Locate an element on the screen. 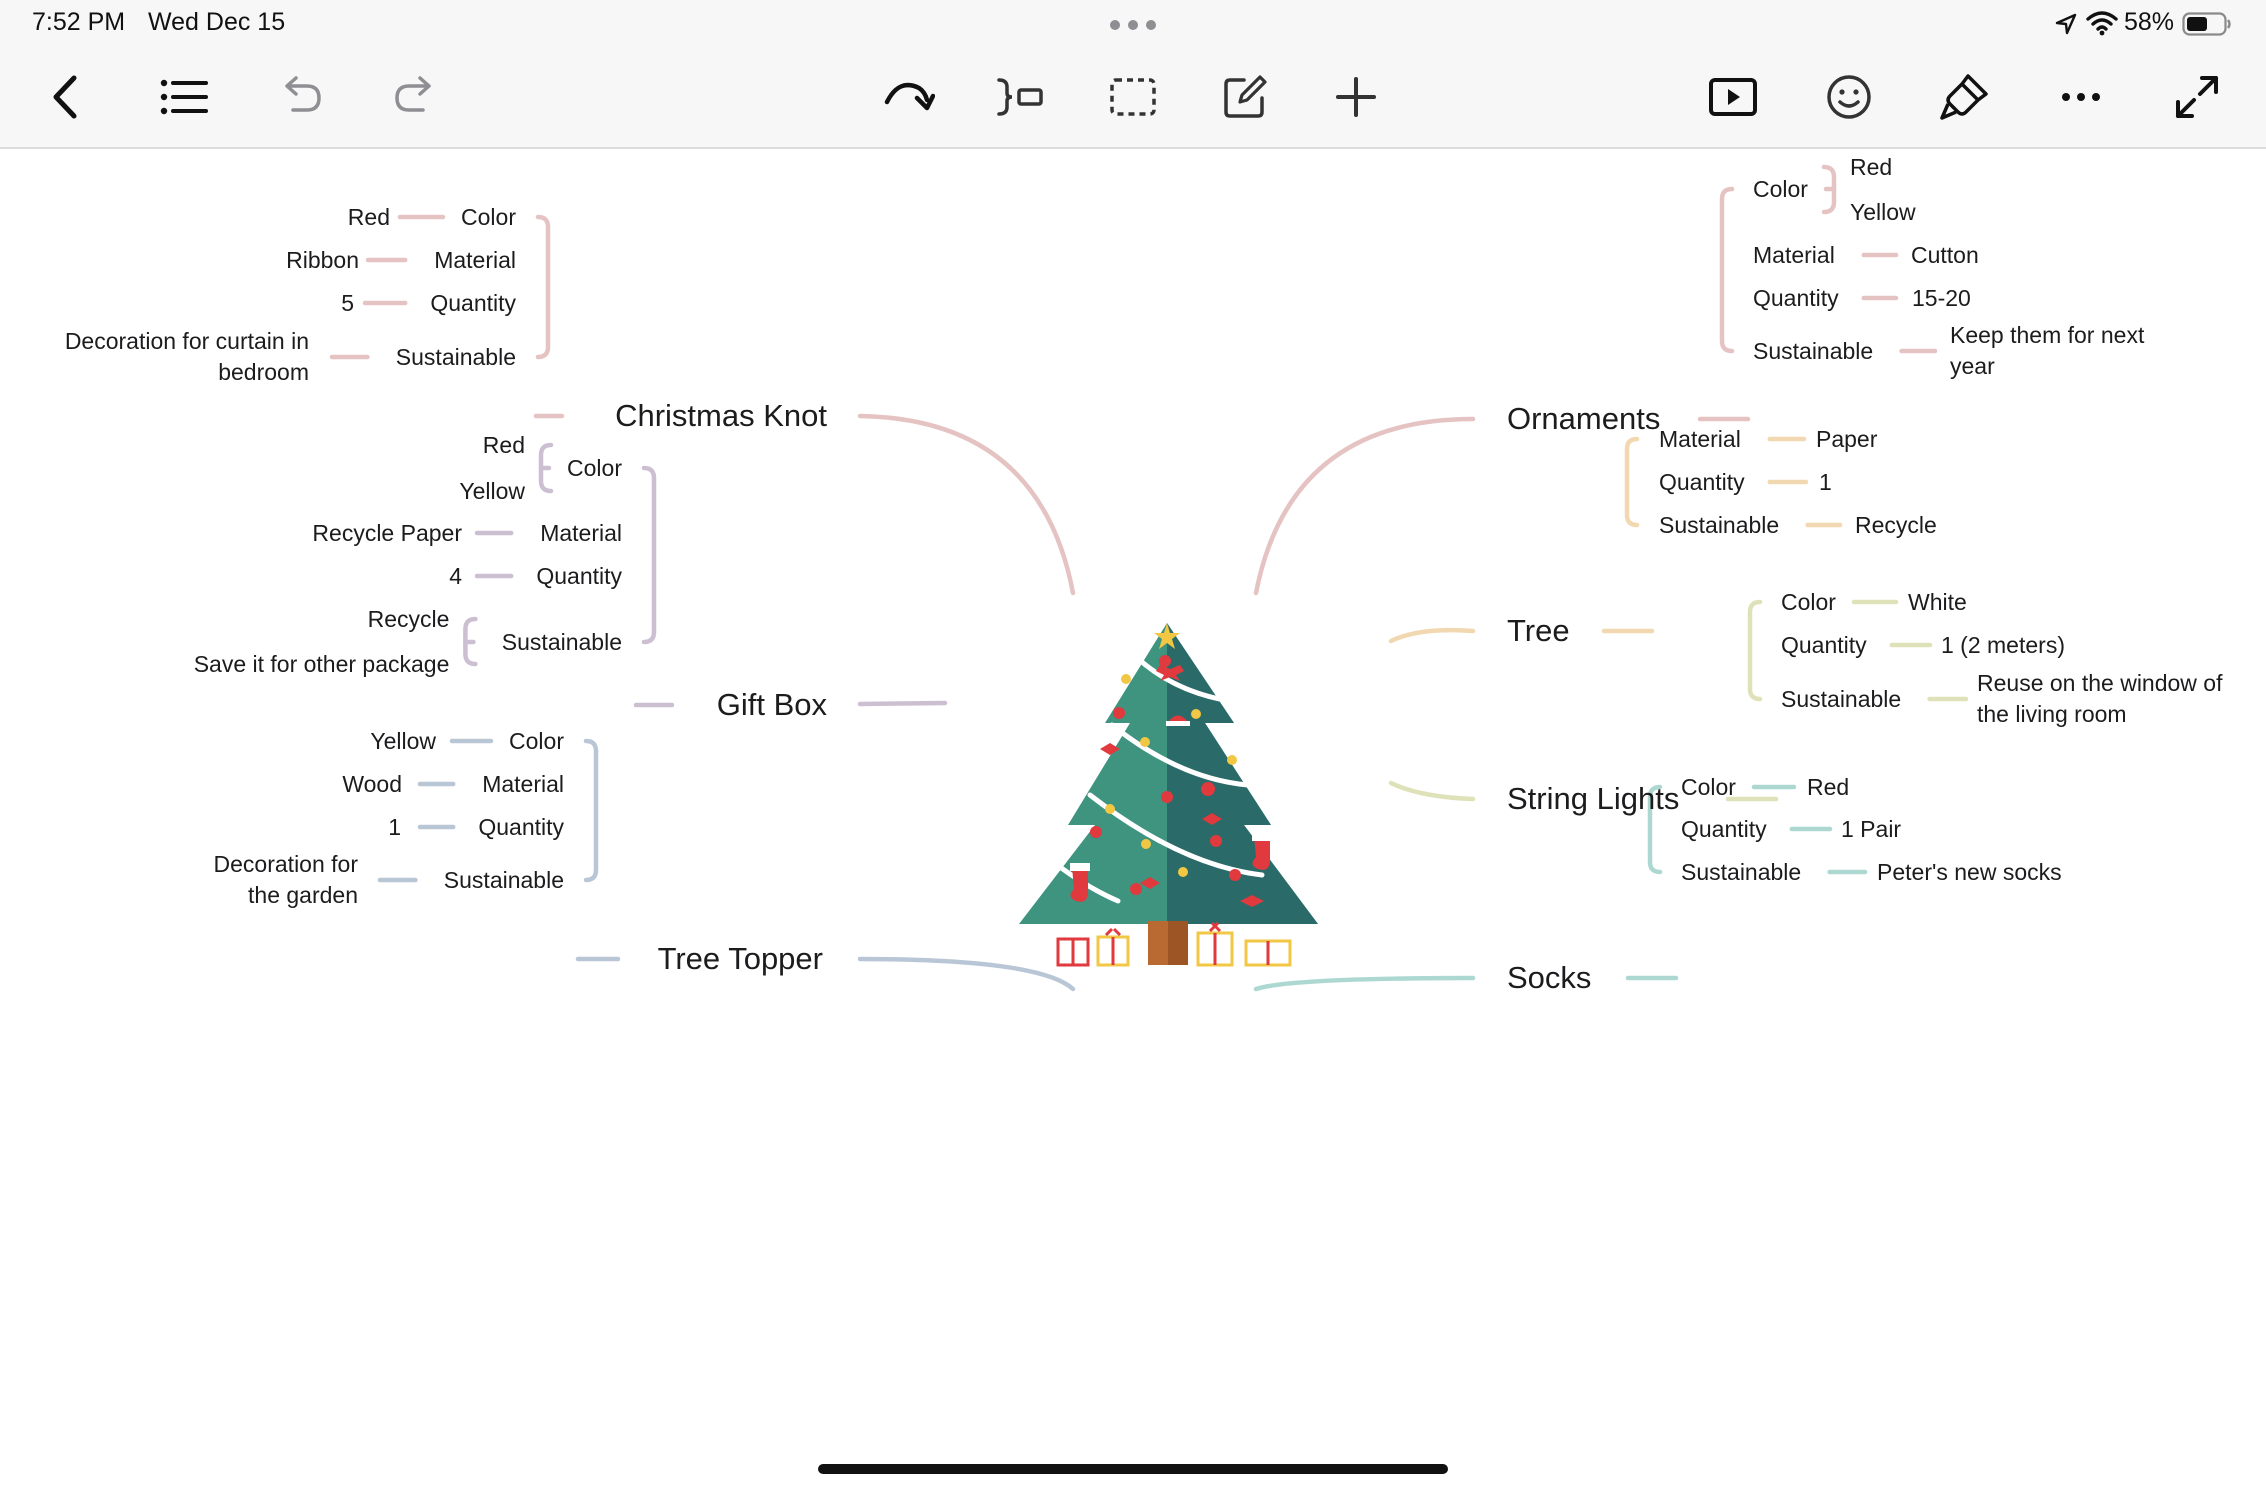 This screenshot has height=1488, width=2266. ornaments-topic: Ornaments is located at coordinates (1583, 419).